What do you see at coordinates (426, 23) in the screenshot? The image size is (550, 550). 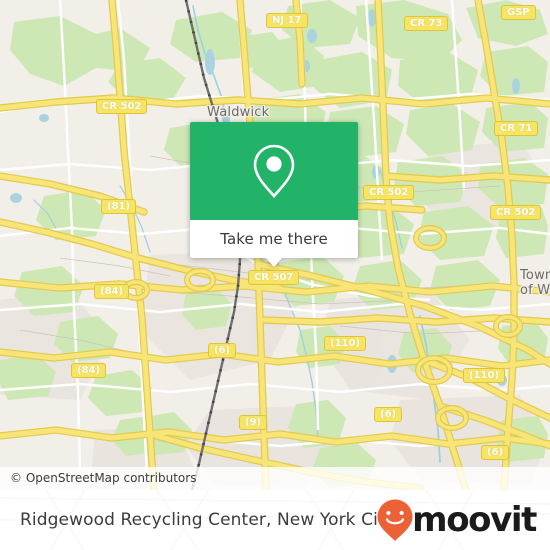 I see `shield-cr-73: CR 73` at bounding box center [426, 23].